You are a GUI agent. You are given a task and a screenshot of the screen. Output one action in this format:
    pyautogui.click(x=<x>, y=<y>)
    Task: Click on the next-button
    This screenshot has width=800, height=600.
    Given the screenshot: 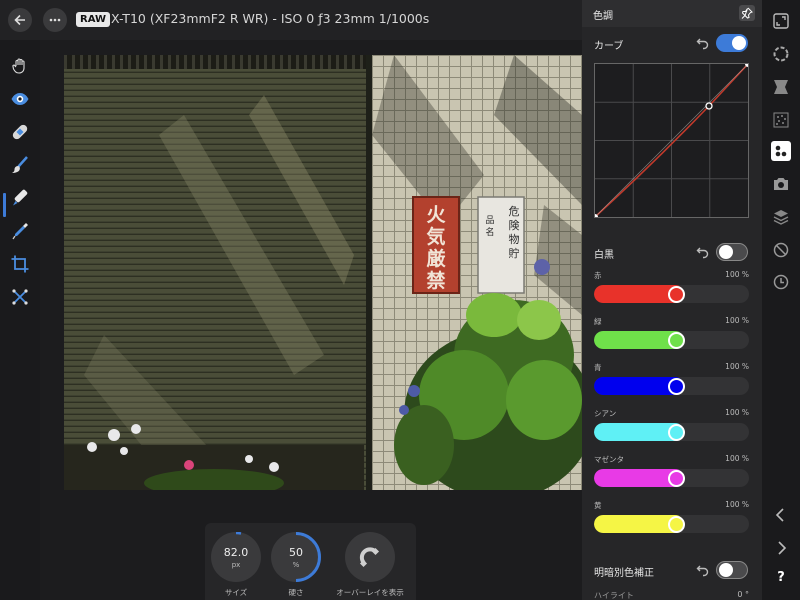 What is the action you would take?
    pyautogui.click(x=781, y=548)
    